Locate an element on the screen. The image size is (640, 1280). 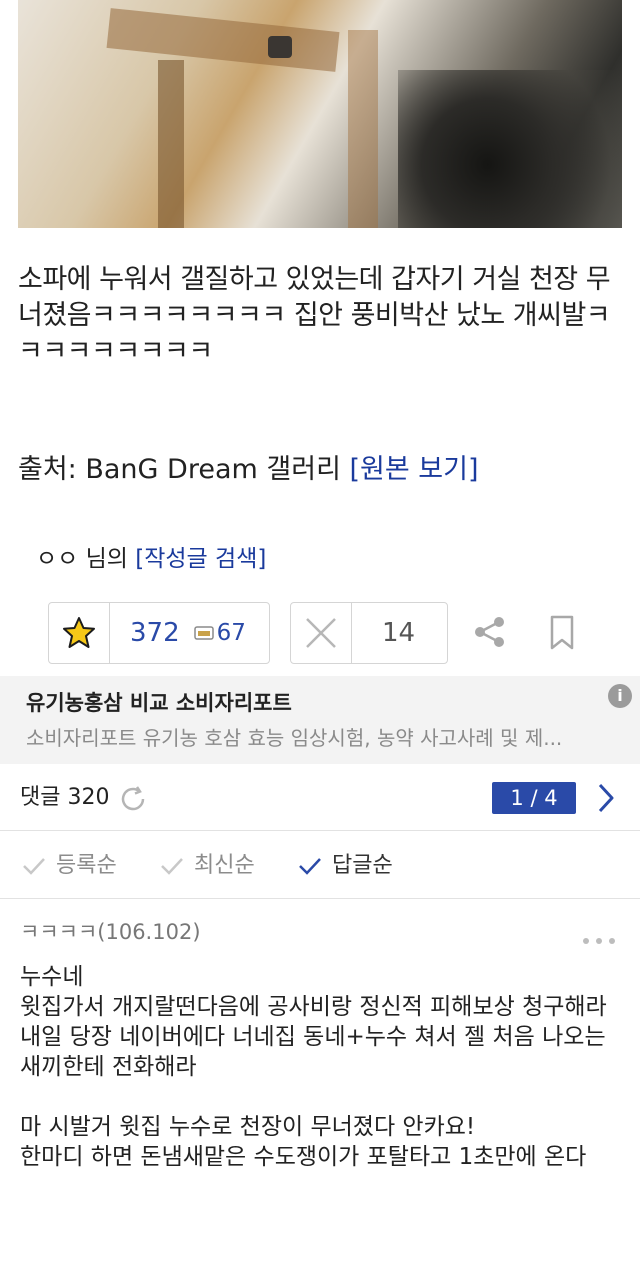
sort-latest: 최신순 is located at coordinates (207, 866).